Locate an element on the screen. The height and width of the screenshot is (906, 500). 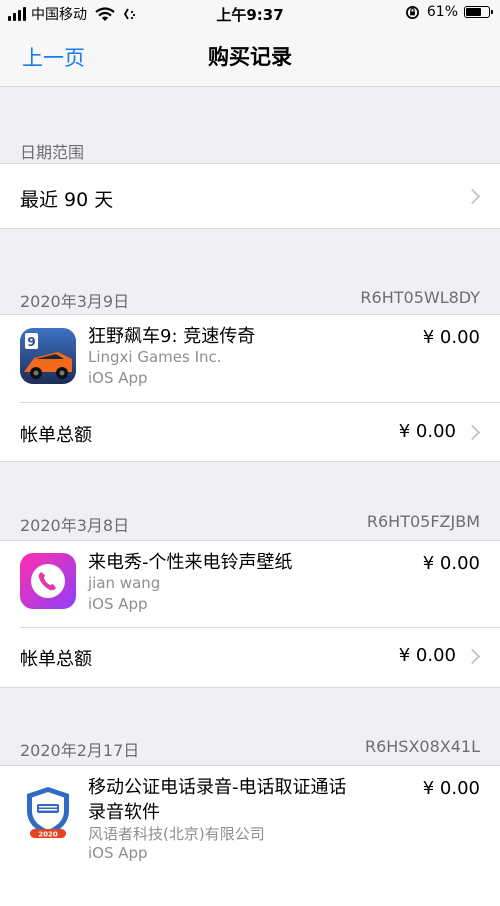
app-developer: 风语者科技(北京)有限公司 is located at coordinates (176, 834).